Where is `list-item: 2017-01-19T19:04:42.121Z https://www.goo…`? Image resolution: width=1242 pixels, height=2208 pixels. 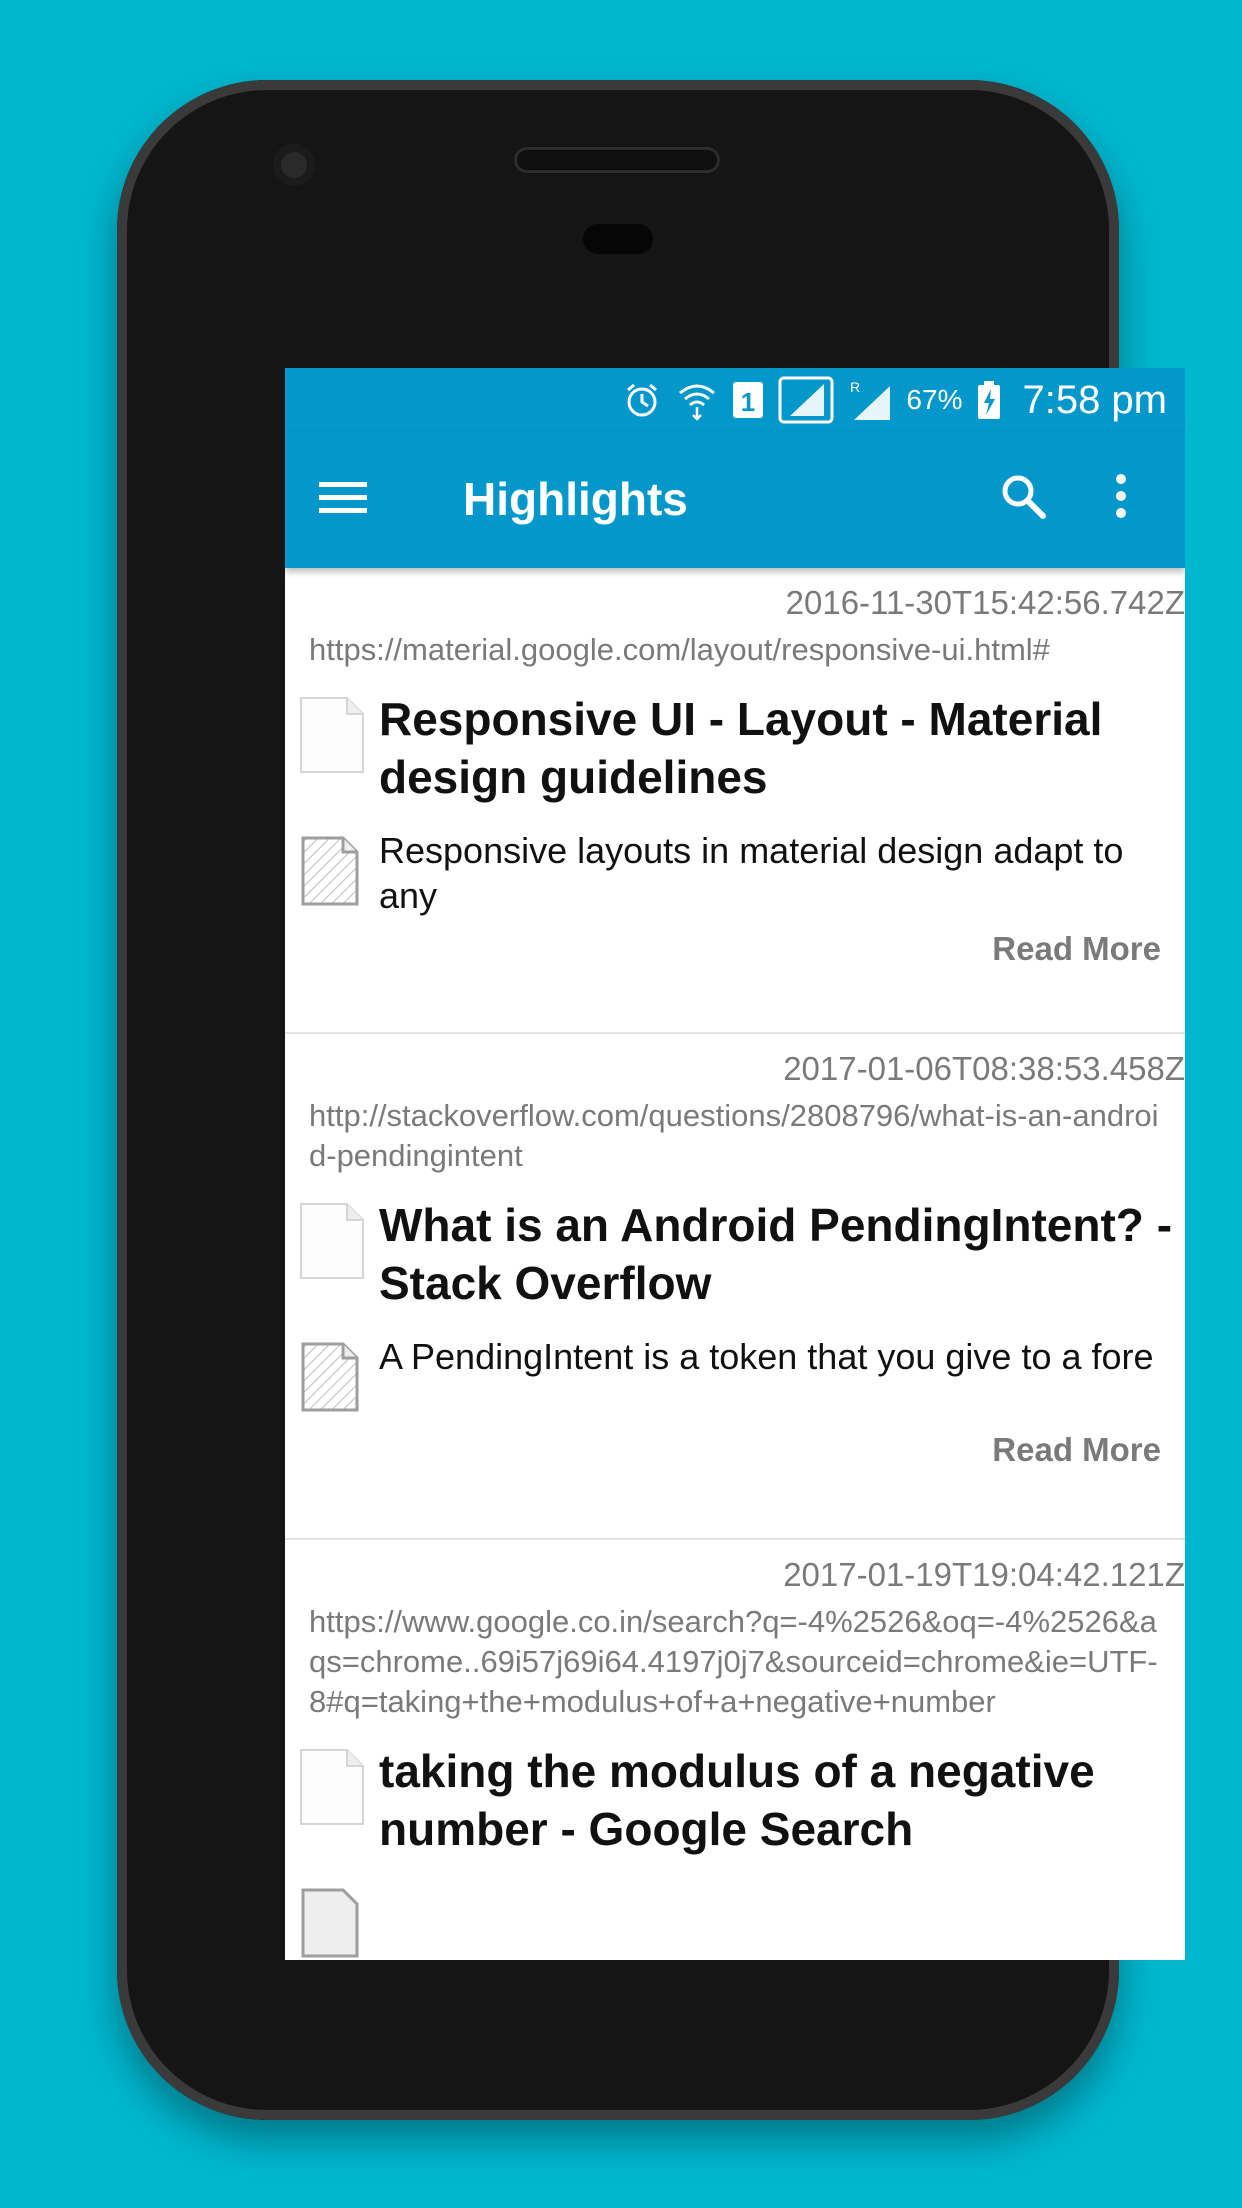
list-item: 2017-01-19T19:04:42.121Z https://www.goo… is located at coordinates (735, 1750).